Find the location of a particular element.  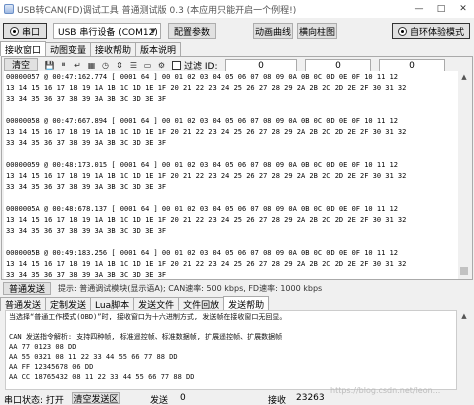

wrap-icon: ↵ is located at coordinates (77, 65).